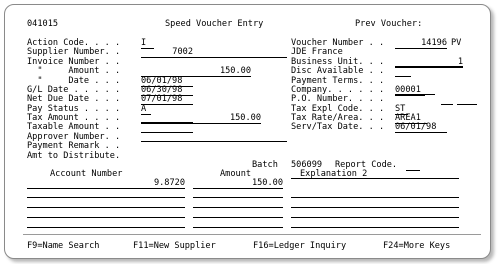  I want to click on screen-title: Speed Voucher Entry, so click(214, 24).